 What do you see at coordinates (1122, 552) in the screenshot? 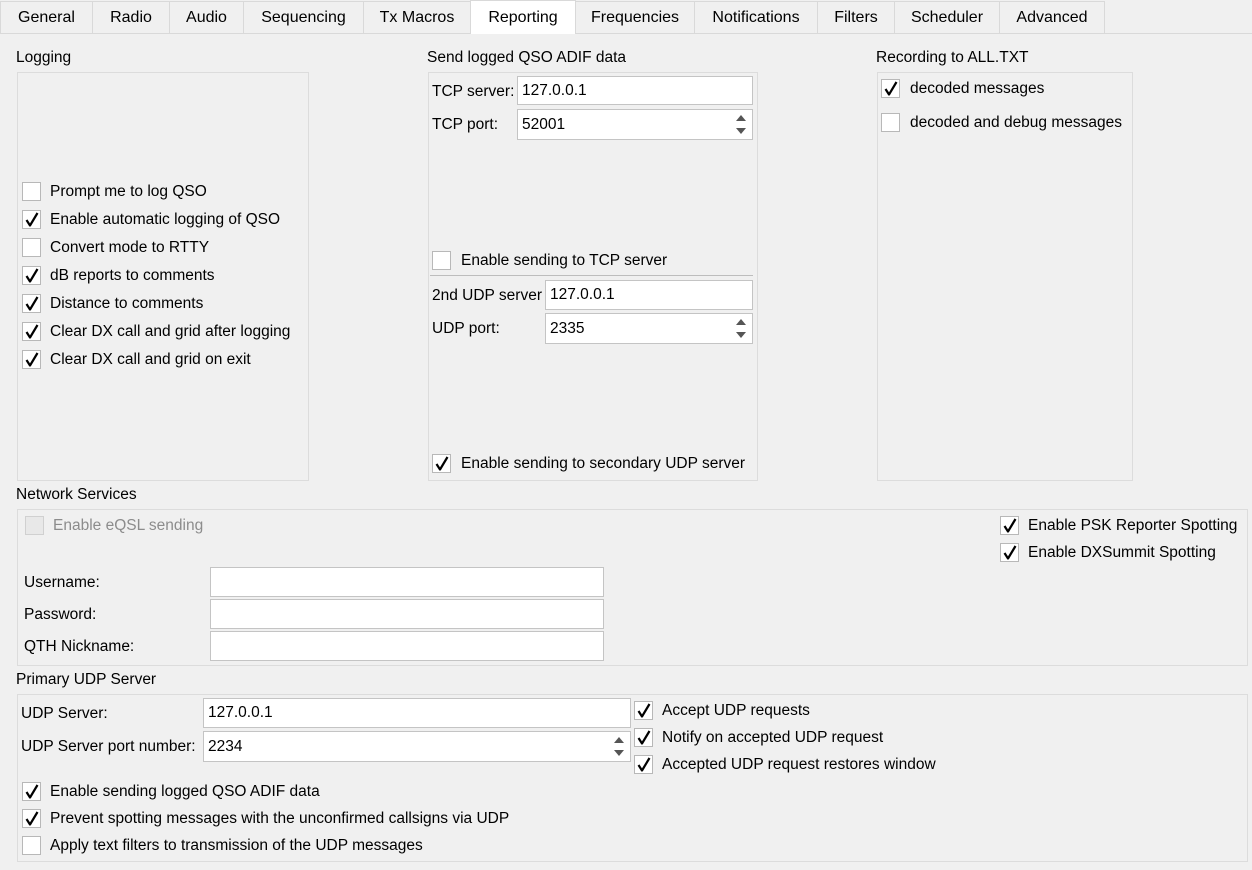
I see `dxsummit-label: Enable DXSummit Spotting` at bounding box center [1122, 552].